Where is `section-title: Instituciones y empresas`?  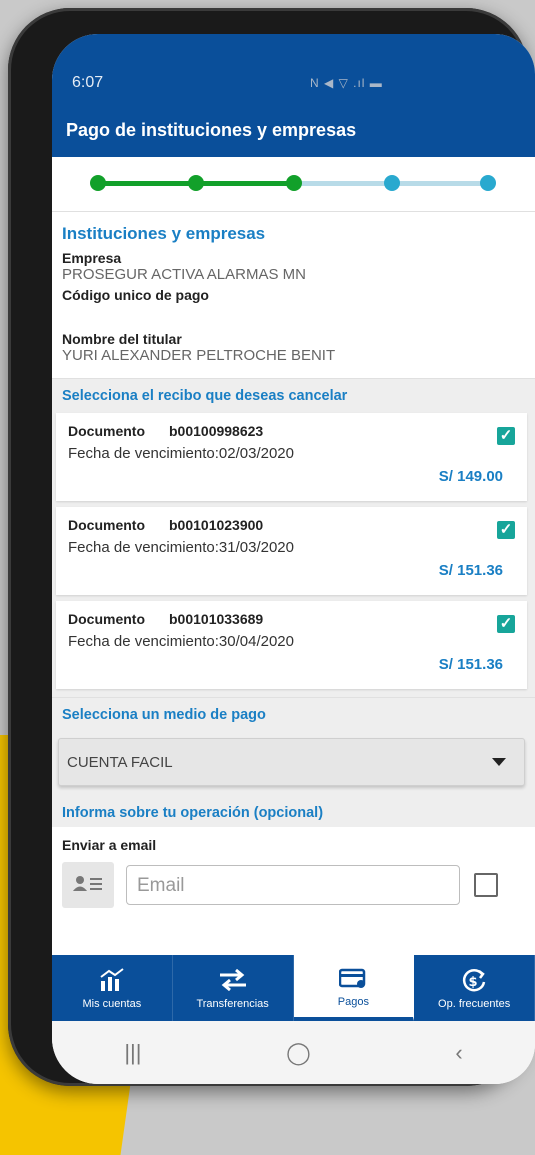 section-title: Instituciones y empresas is located at coordinates (164, 233).